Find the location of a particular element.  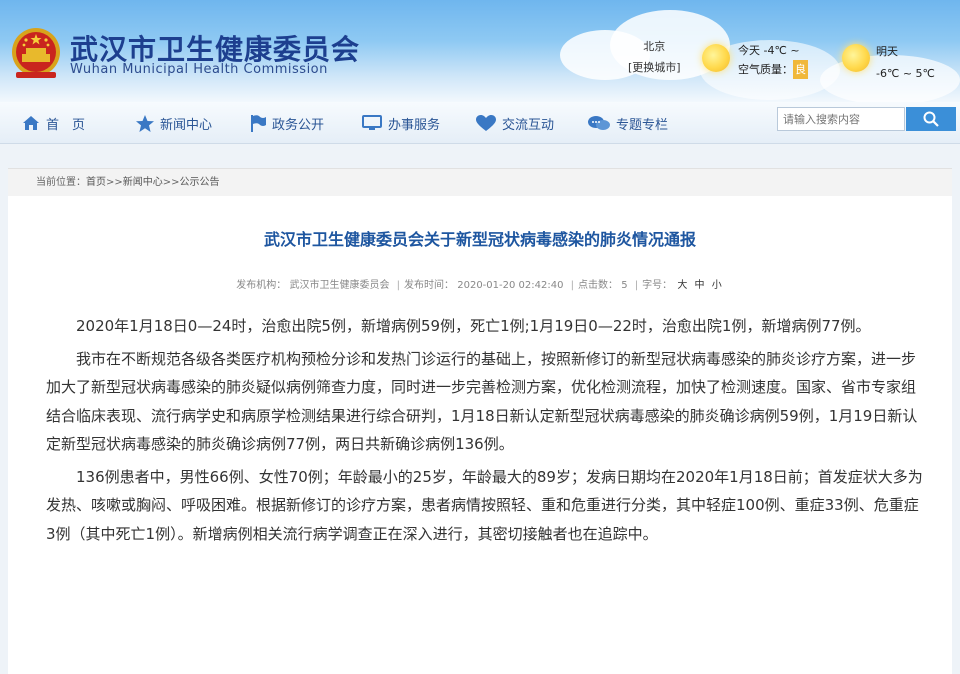

breadcrumb-home-link: 首页 is located at coordinates (96, 182).